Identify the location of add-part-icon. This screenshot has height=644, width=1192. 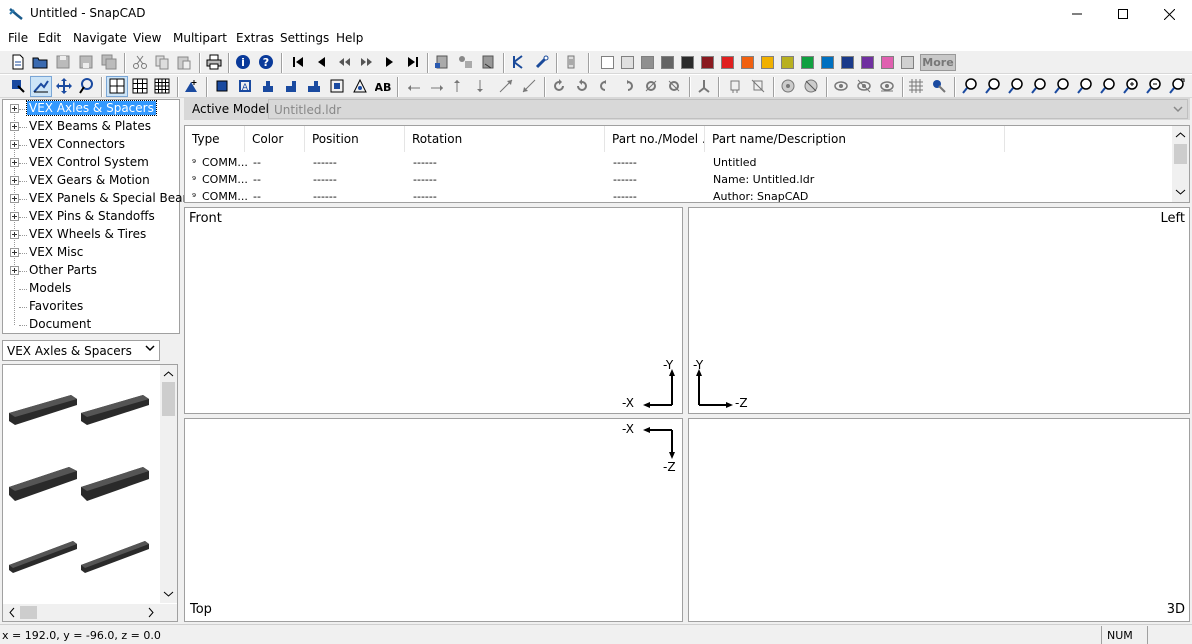
(191, 86).